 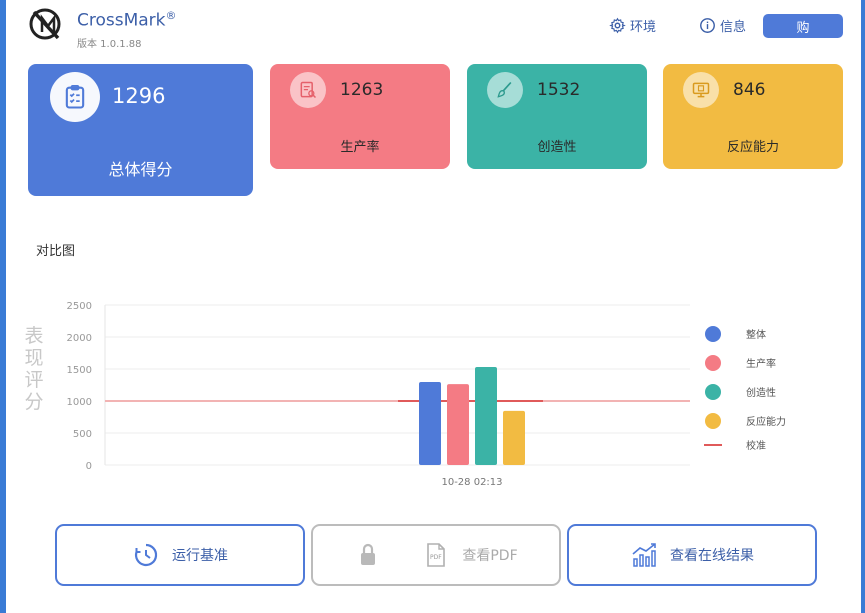 What do you see at coordinates (505, 90) in the screenshot?
I see `brush-icon` at bounding box center [505, 90].